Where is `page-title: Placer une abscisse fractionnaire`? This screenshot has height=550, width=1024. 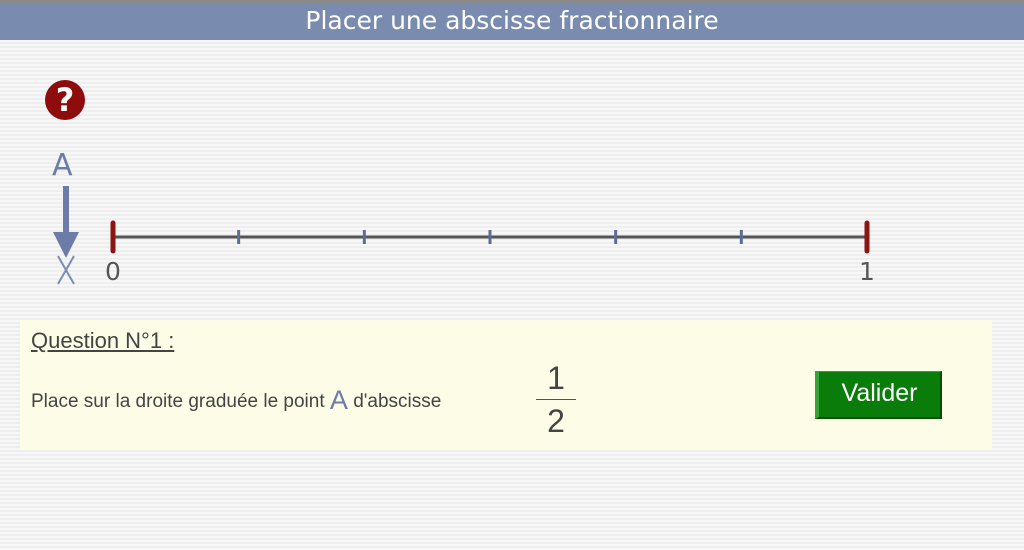 page-title: Placer une abscisse fractionnaire is located at coordinates (512, 20).